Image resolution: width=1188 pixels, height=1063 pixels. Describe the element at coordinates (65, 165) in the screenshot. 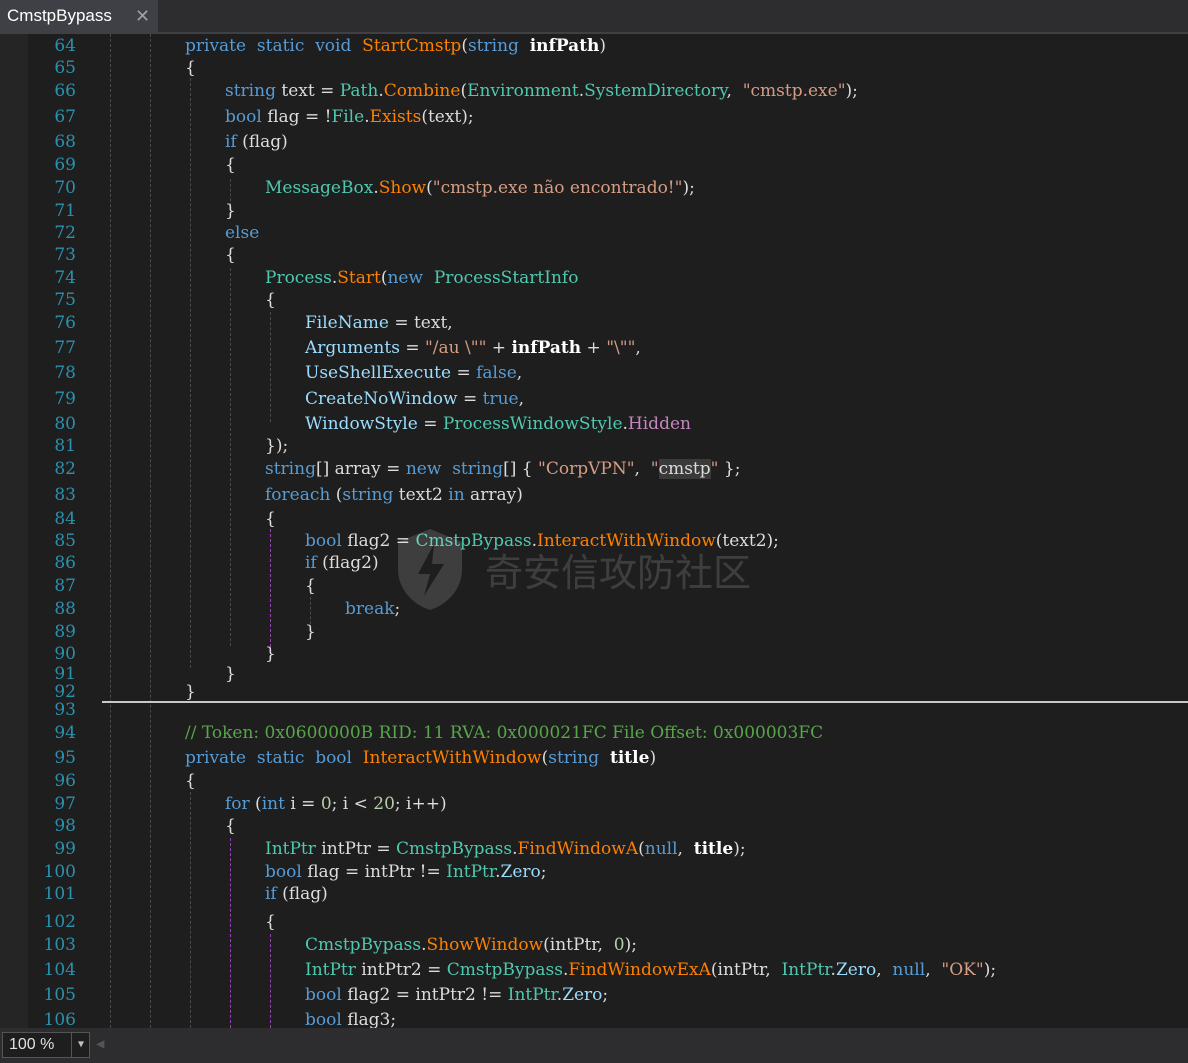

I see `line-number: 69` at that location.